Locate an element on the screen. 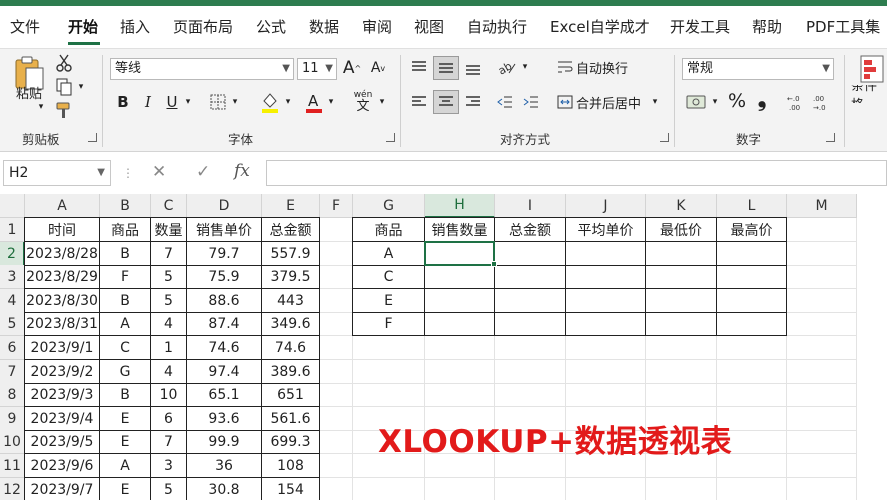 Image resolution: width=887 pixels, height=500 pixels. cell-empty-m9 is located at coordinates (822, 419).